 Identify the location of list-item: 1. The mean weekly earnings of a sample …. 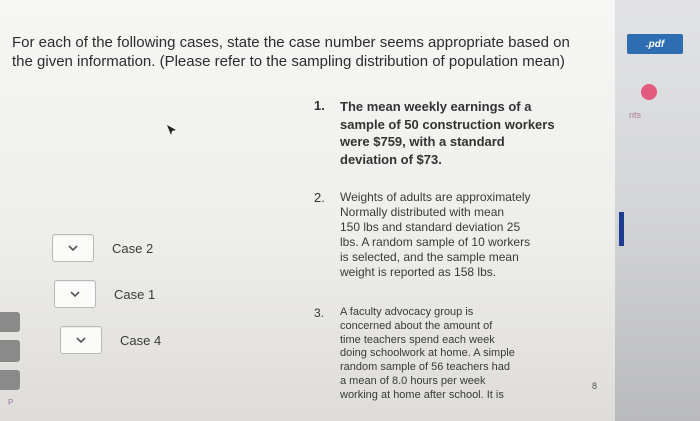
(434, 133).